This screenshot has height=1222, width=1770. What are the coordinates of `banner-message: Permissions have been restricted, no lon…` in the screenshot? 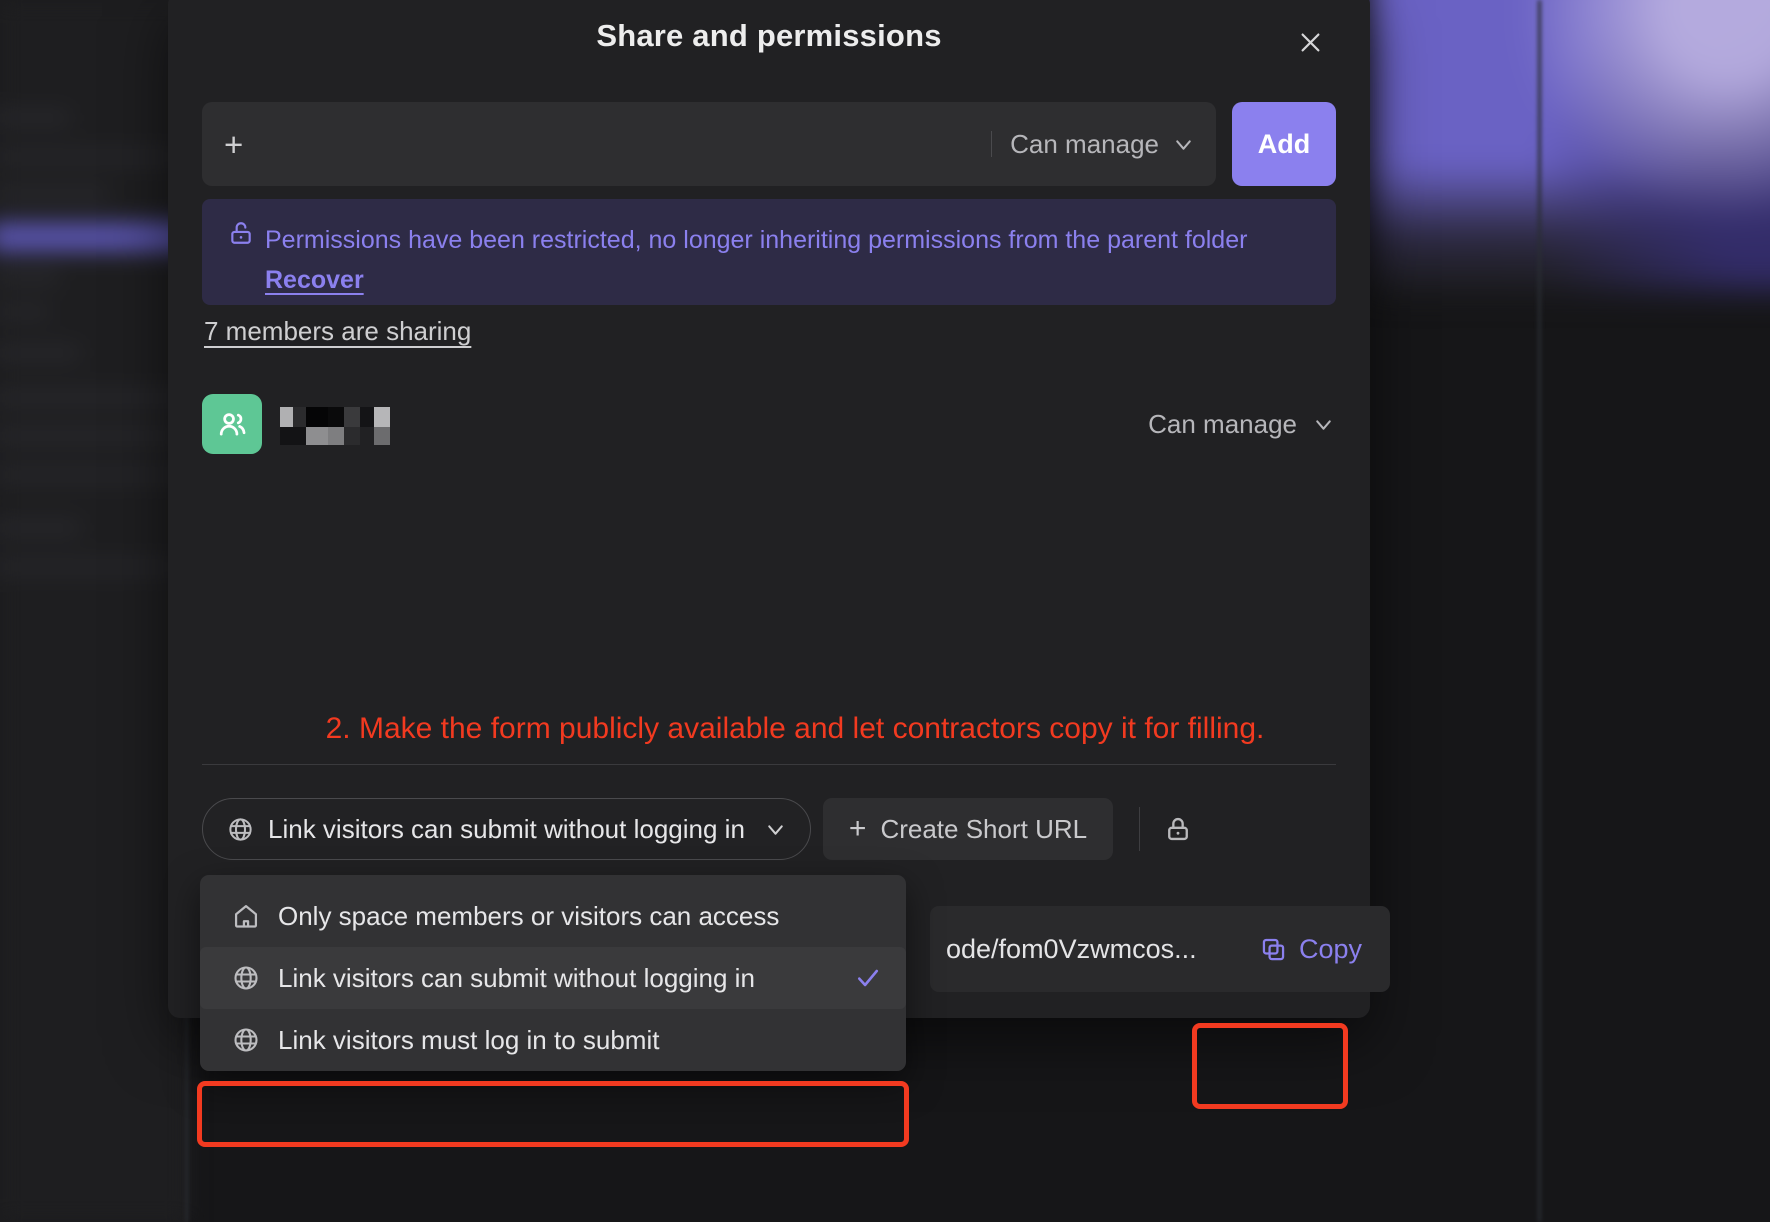 It's located at (756, 240).